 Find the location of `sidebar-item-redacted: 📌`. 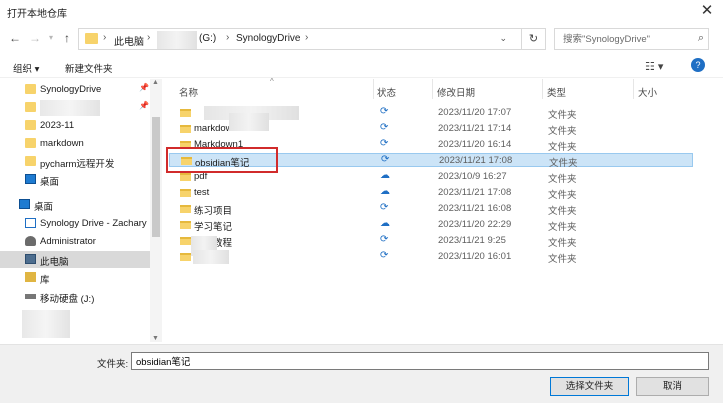

sidebar-item-redacted: 📌 is located at coordinates (75, 107).